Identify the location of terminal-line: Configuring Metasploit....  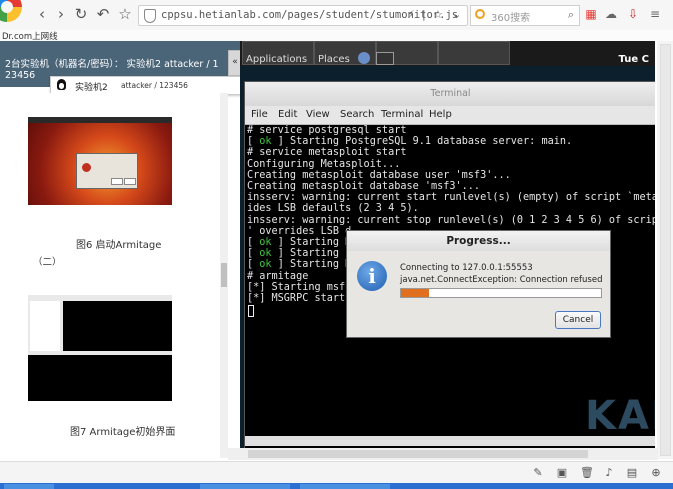
(324, 164).